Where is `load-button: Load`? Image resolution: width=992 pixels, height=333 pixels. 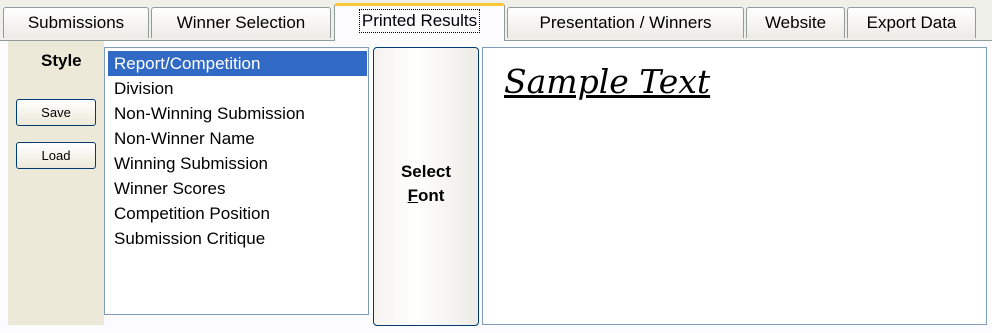
load-button: Load is located at coordinates (56, 155).